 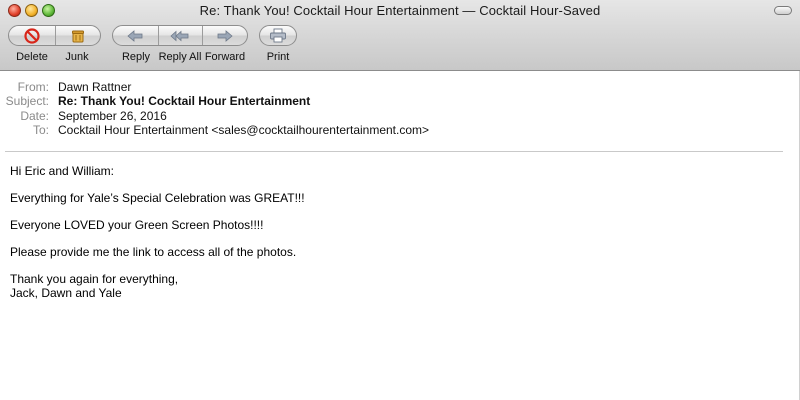 What do you see at coordinates (27, 101) in the screenshot?
I see `subject-label: Subject:` at bounding box center [27, 101].